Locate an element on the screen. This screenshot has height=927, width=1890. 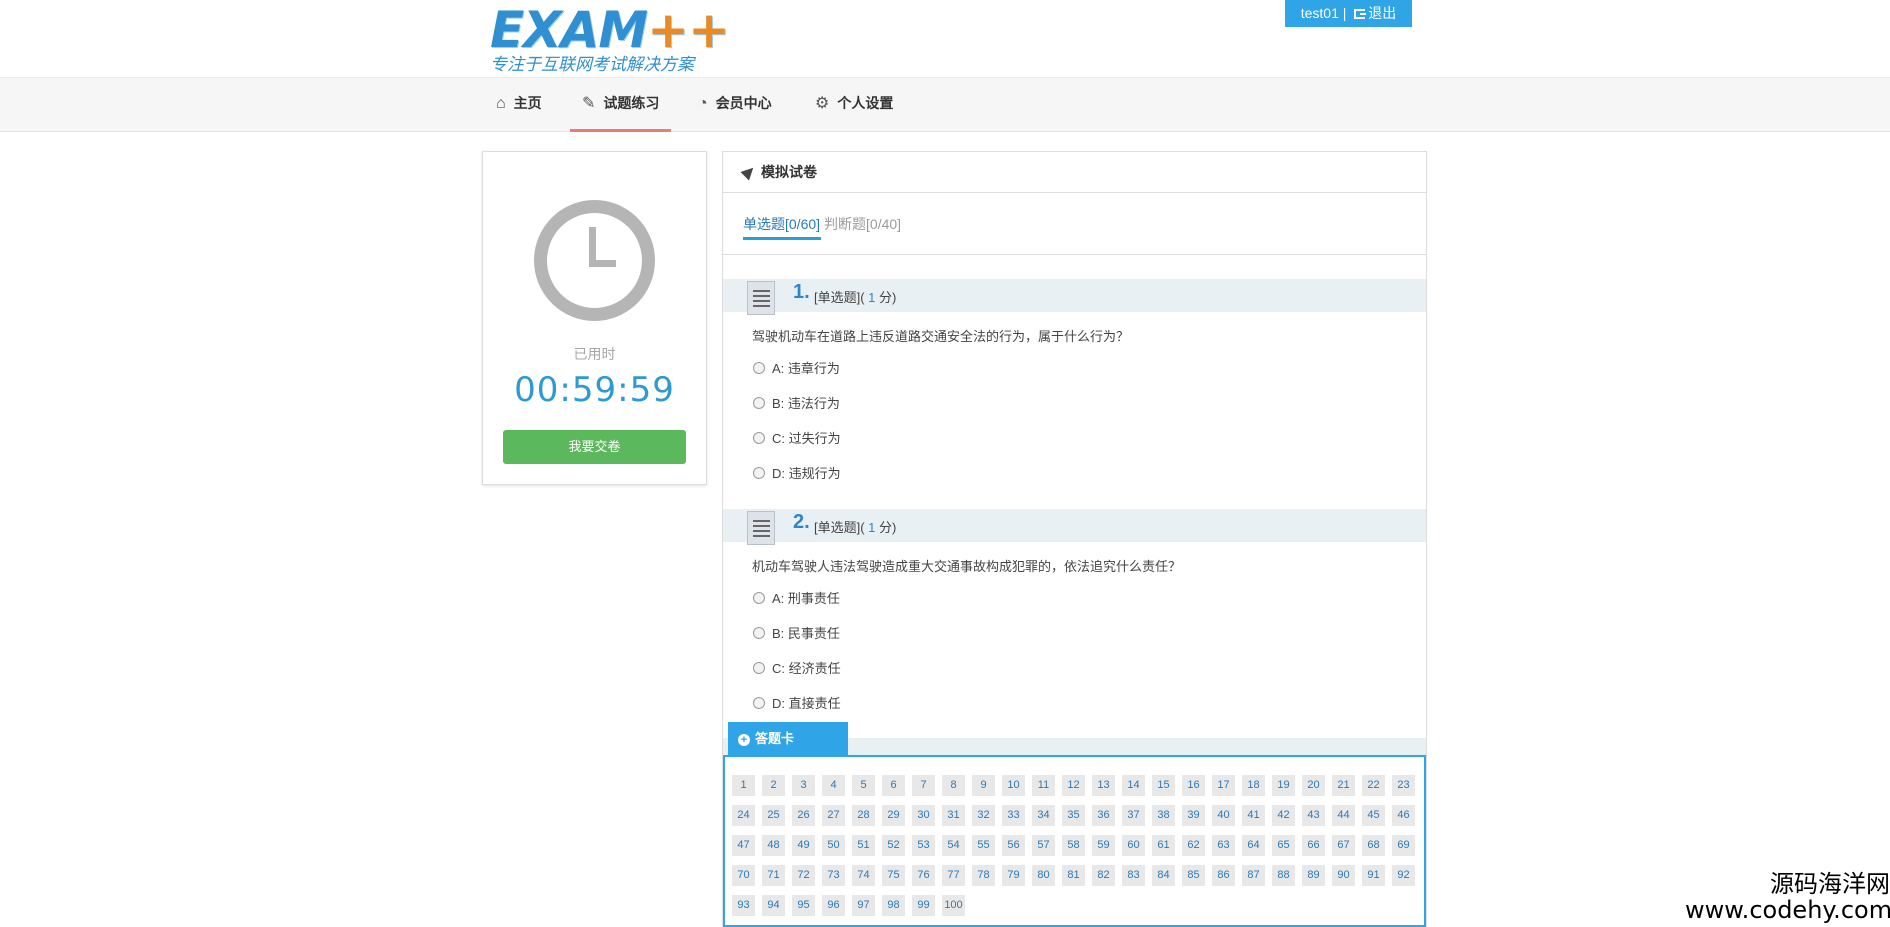
answer-card-number: 3 is located at coordinates (803, 785).